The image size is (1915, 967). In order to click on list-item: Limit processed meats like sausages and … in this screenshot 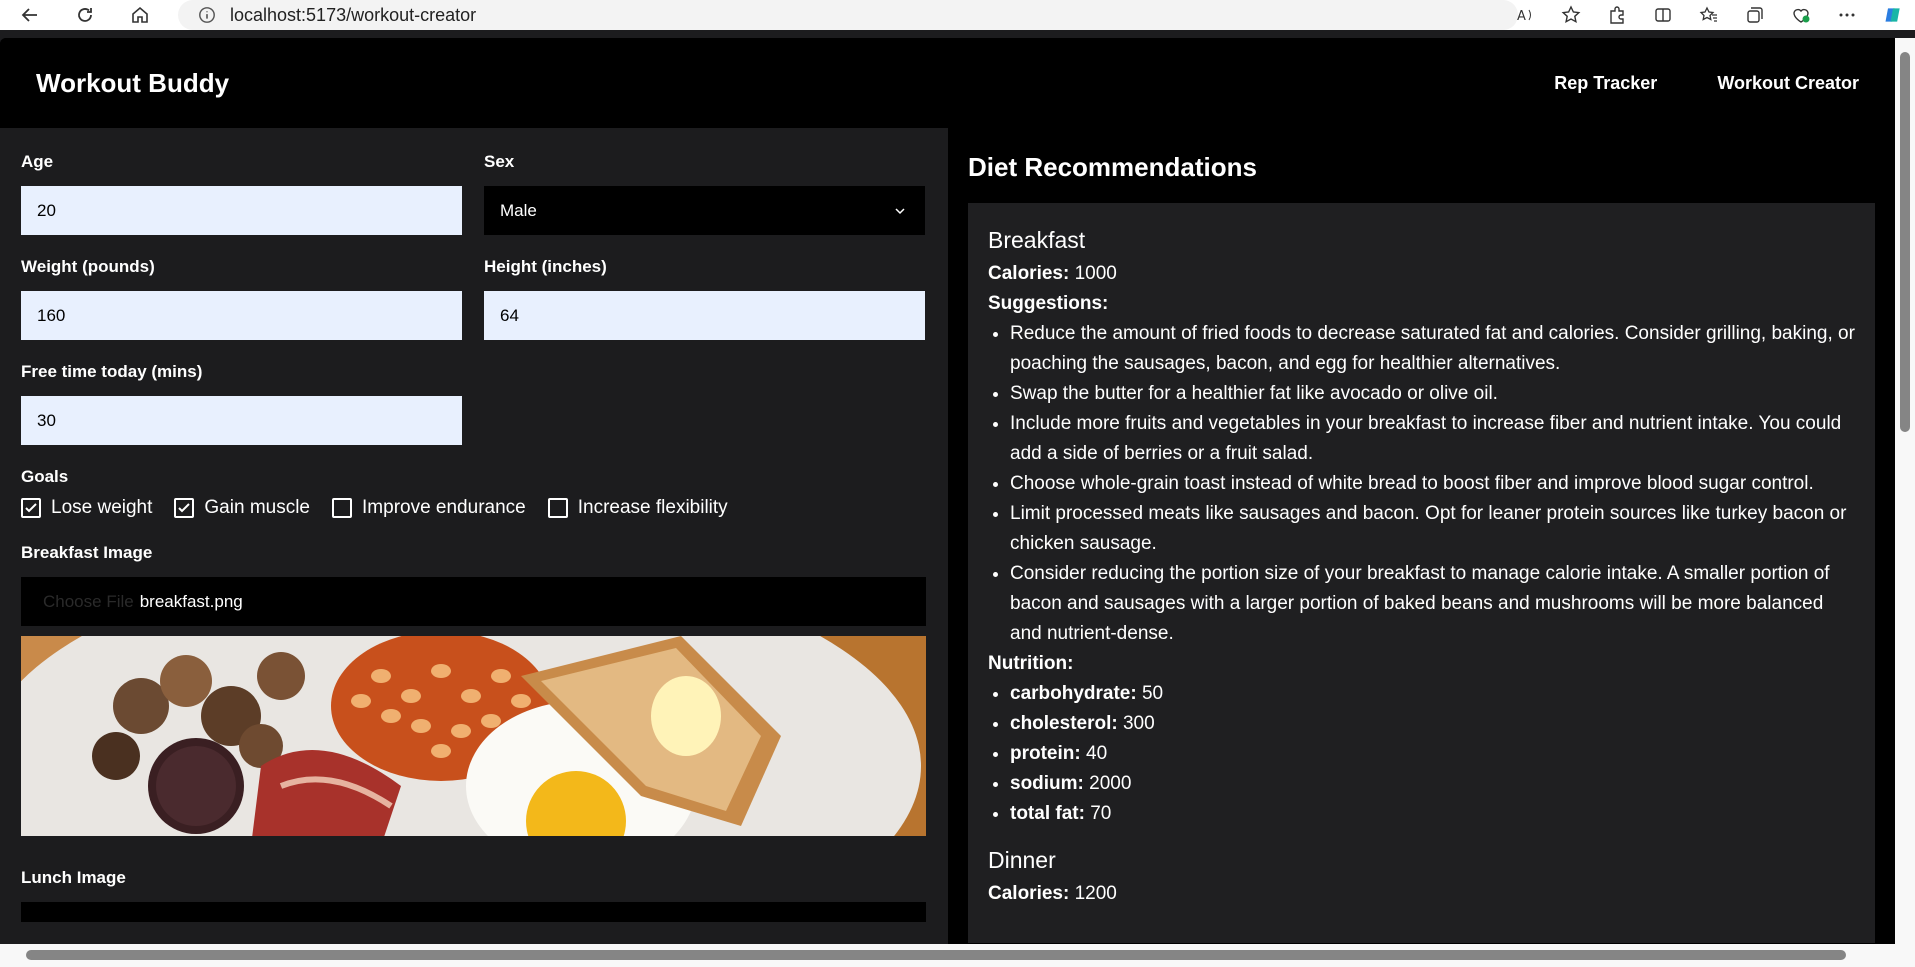, I will do `click(1432, 529)`.